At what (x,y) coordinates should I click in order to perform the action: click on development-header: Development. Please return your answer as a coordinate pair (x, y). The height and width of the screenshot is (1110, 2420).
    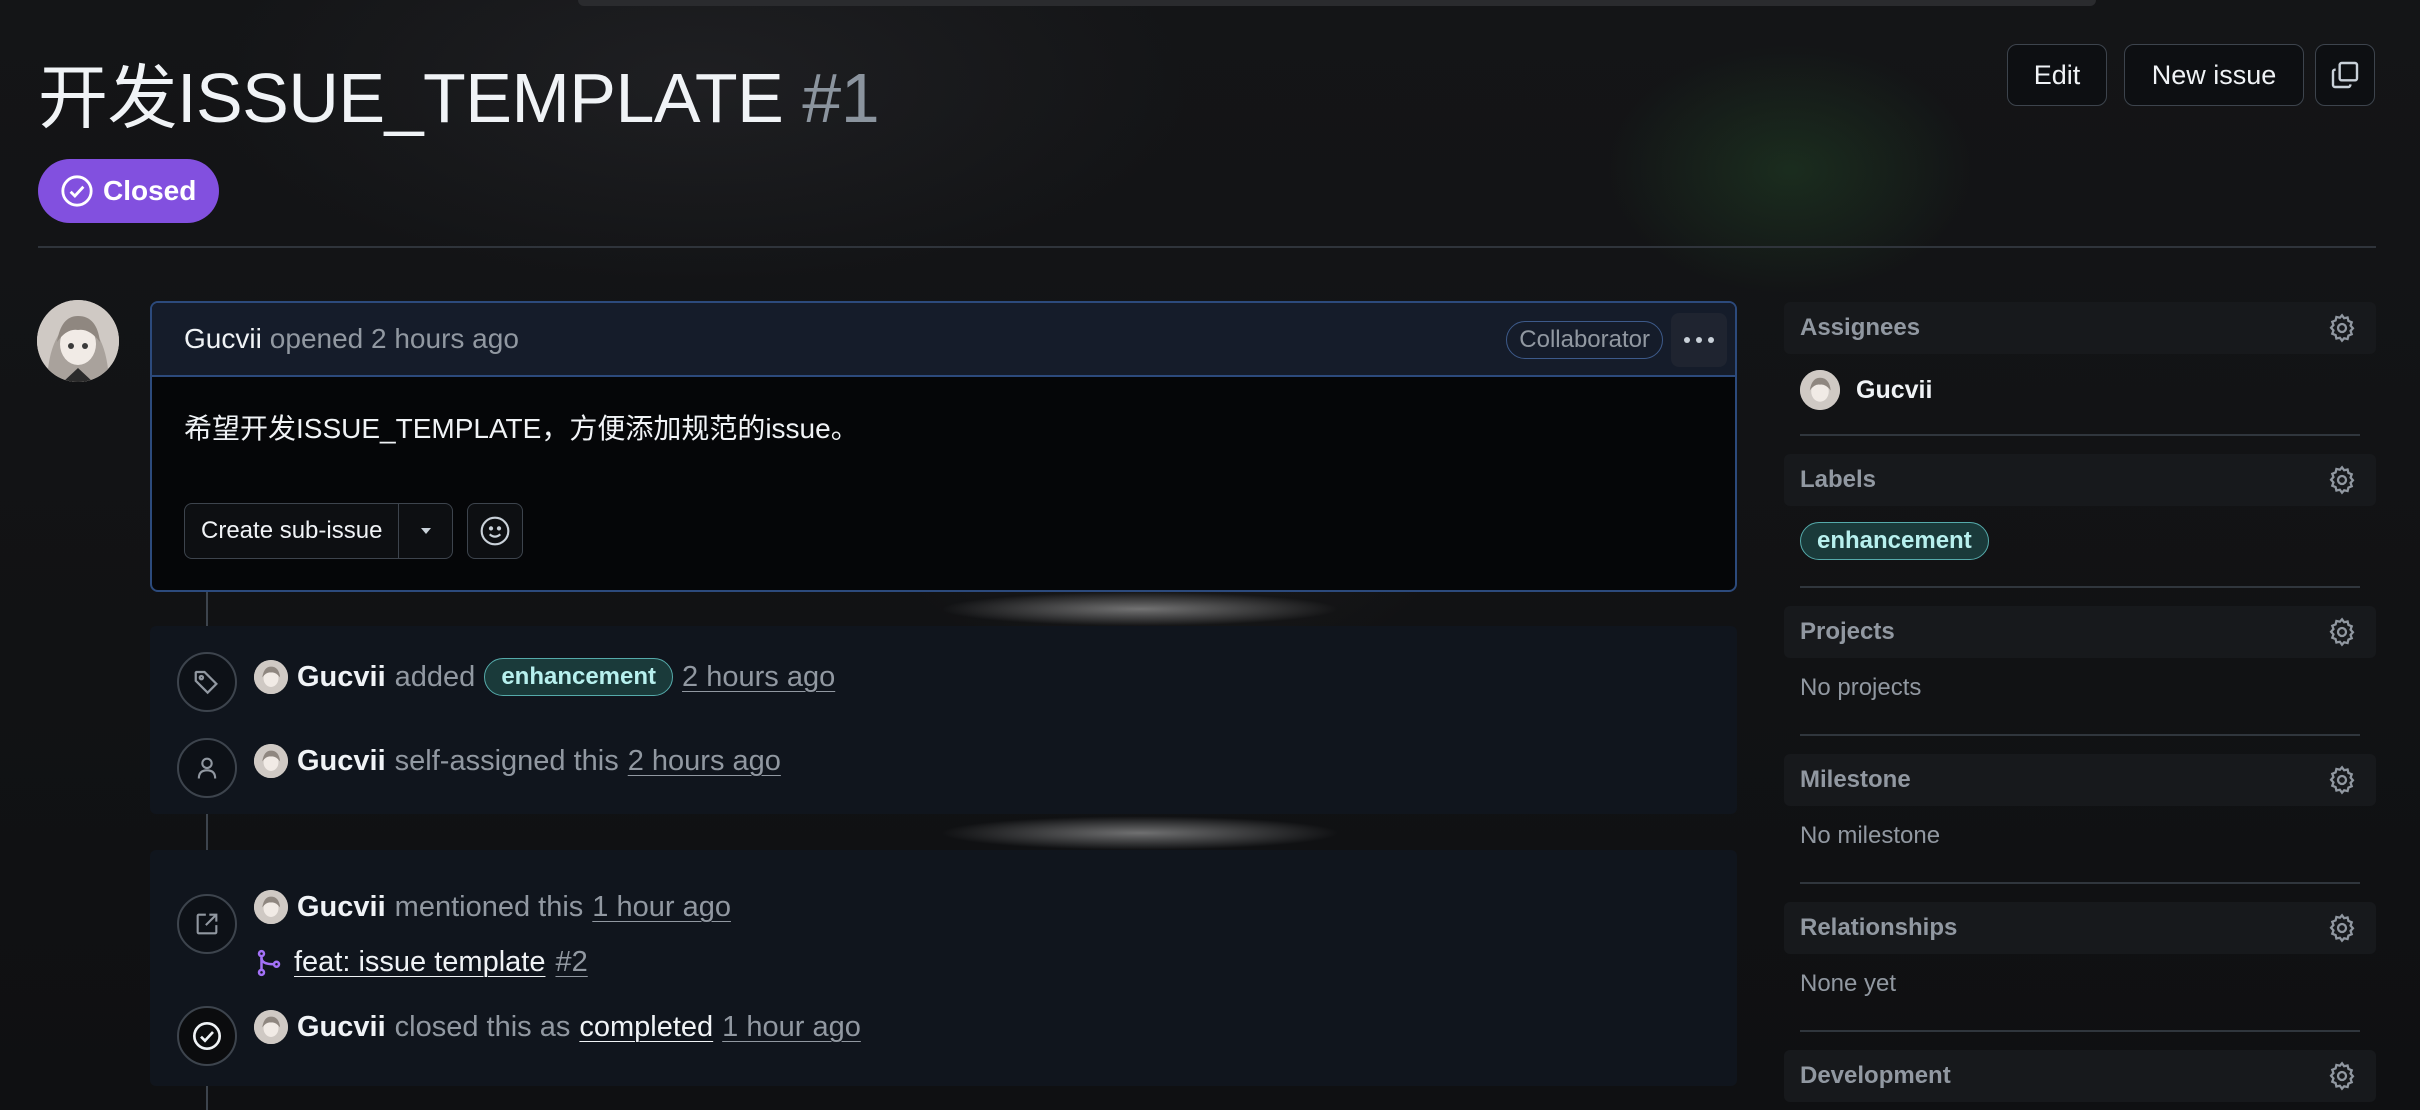
    Looking at the image, I should click on (2080, 1076).